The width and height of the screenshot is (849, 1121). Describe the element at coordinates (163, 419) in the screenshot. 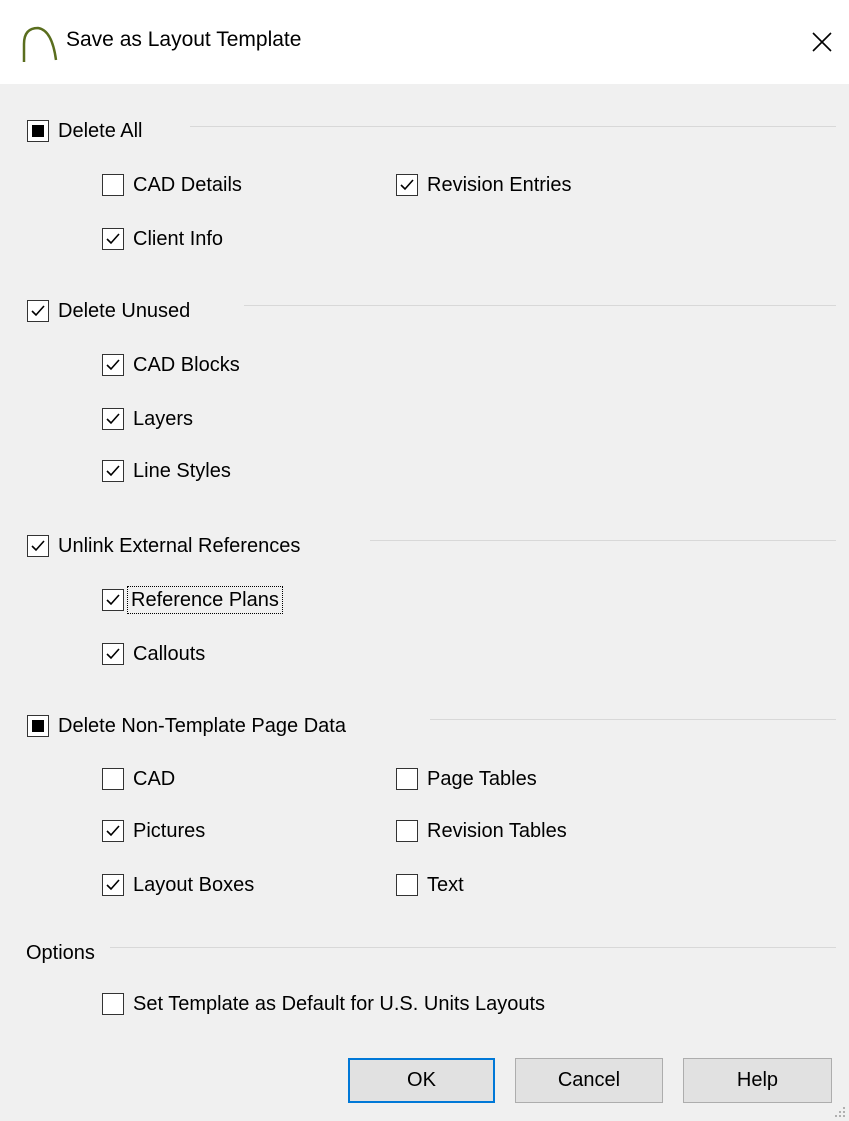

I see `layers-label: Layers` at that location.